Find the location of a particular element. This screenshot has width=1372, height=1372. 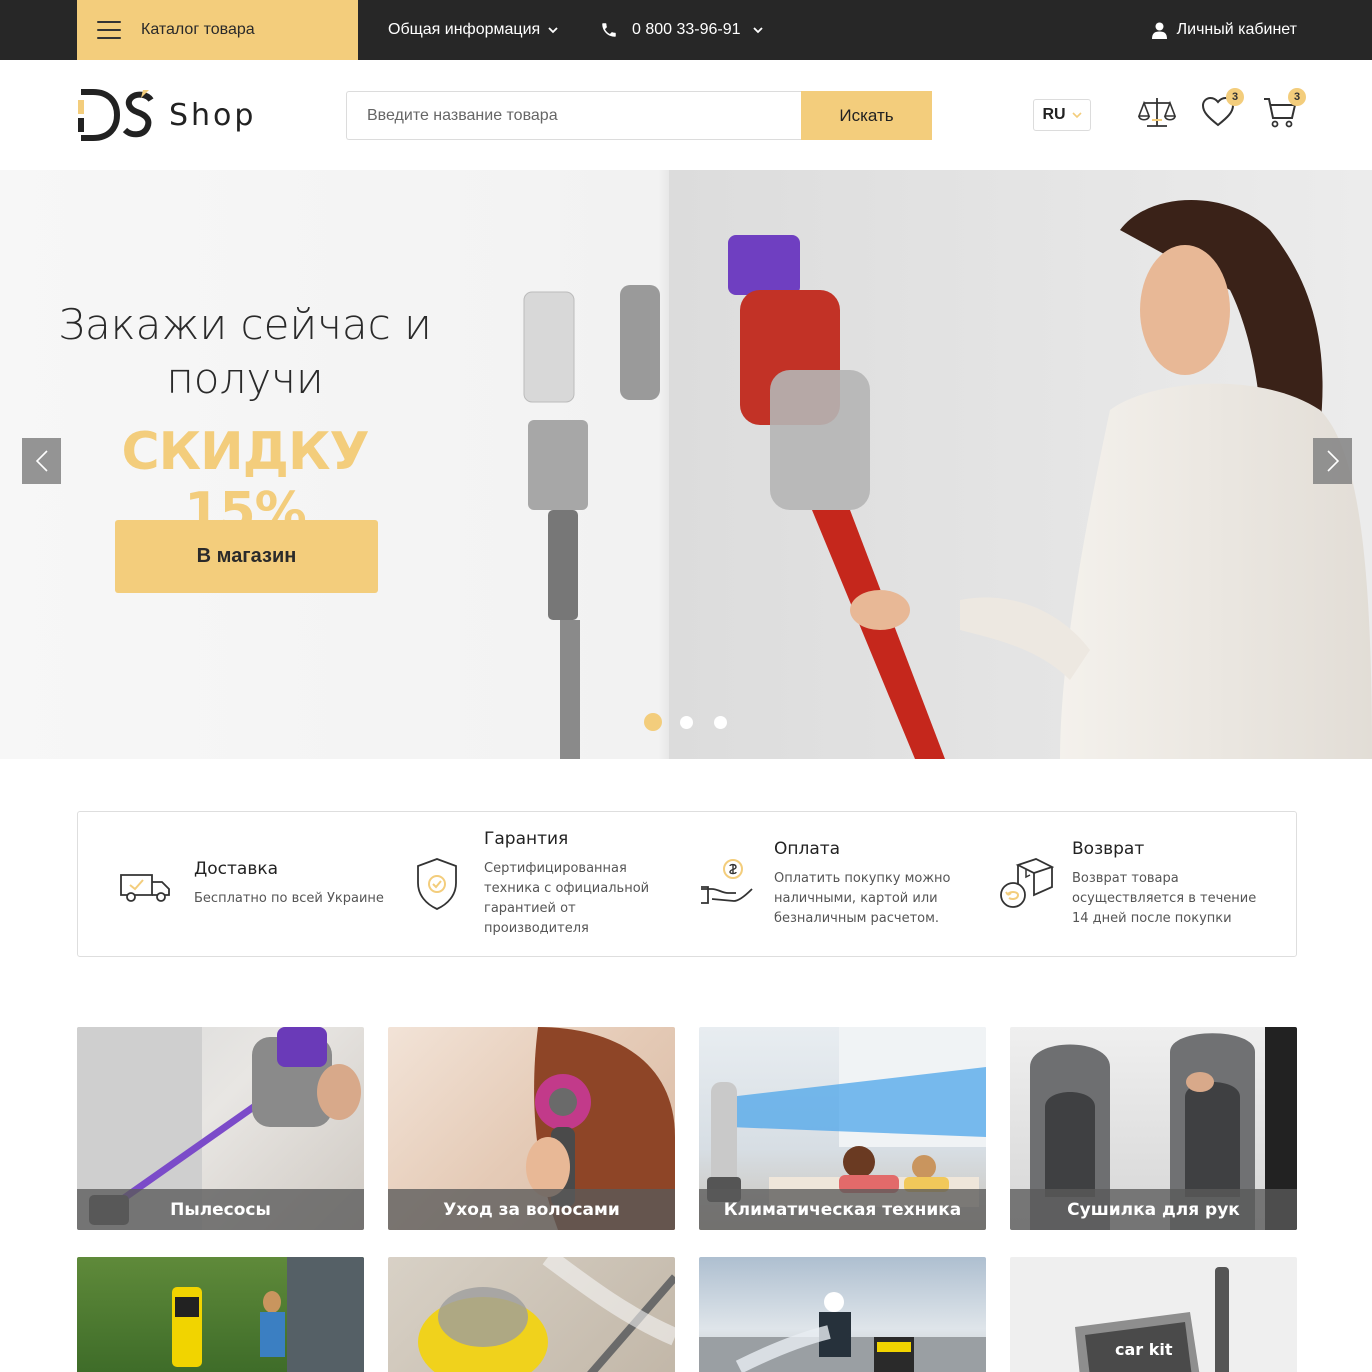

scales-icon is located at coordinates (1157, 112).